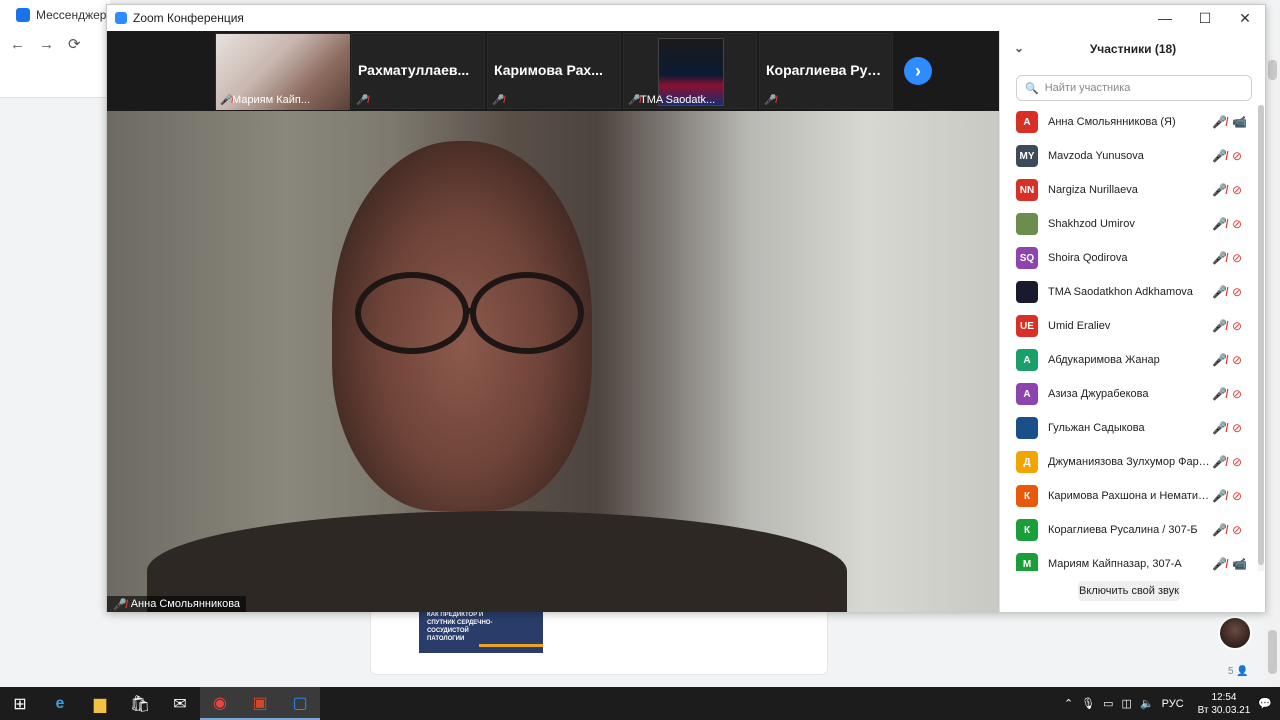 This screenshot has width=1280, height=720. I want to click on participant-row: A Абдукаримова Жанар 🎤̸ ⊘, so click(1129, 360).